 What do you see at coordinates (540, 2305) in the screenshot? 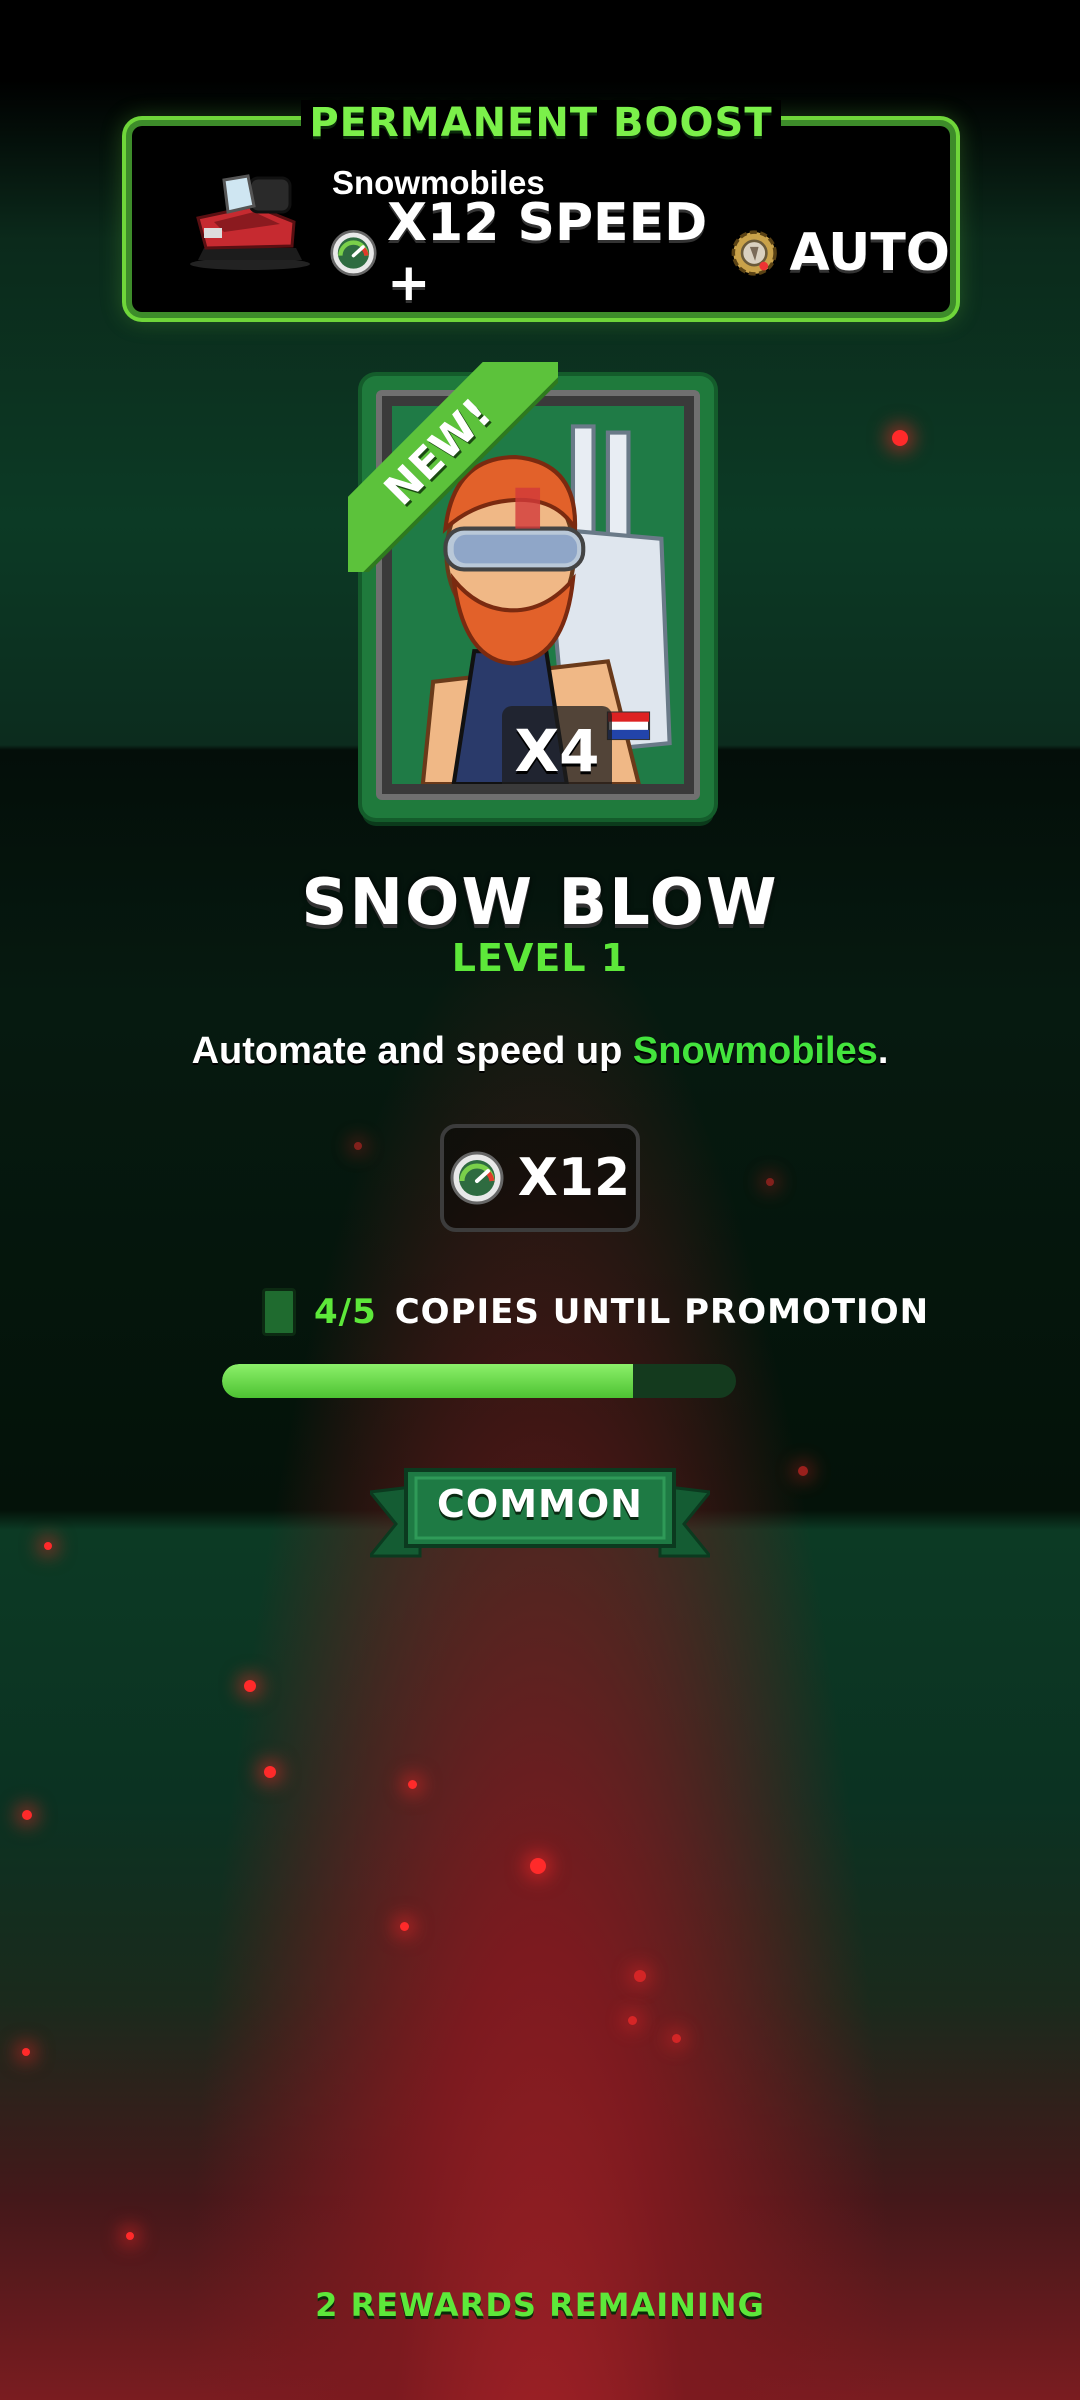
I see `rewards-remaining: 2 REWARDS REMAINING` at bounding box center [540, 2305].